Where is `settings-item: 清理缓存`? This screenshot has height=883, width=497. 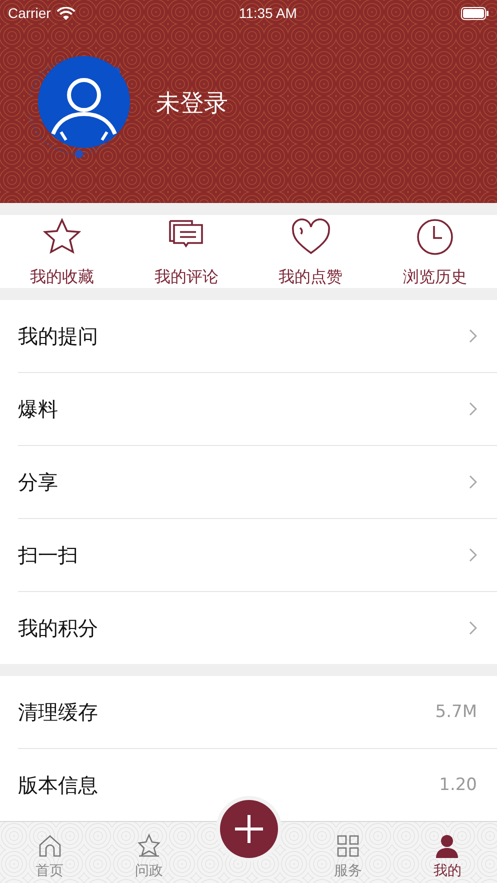
settings-item: 清理缓存 is located at coordinates (58, 712).